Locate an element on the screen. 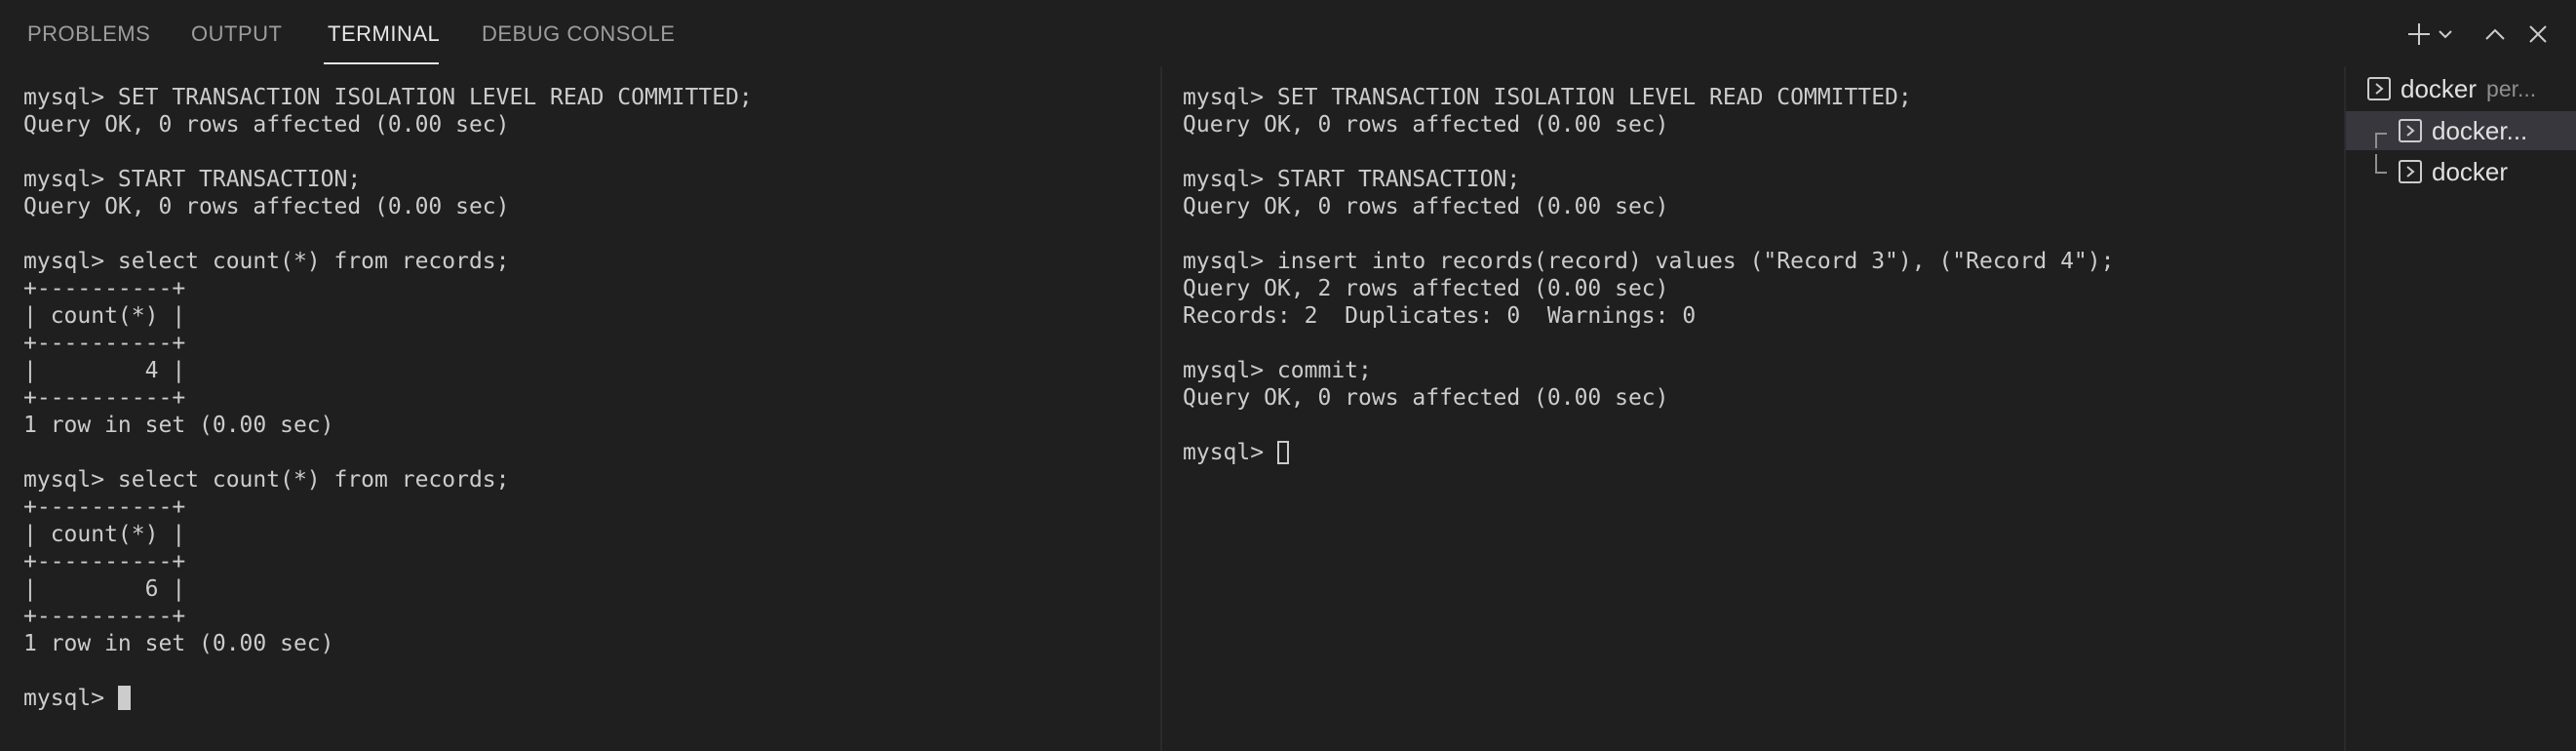 The image size is (2576, 751). terminal-tabs-list: docker per... docker... docker is located at coordinates (2460, 408).